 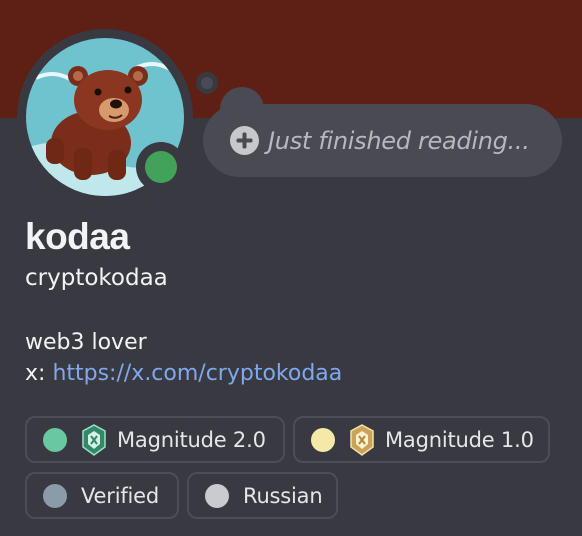 I want to click on username: cryptokodaa, so click(x=96, y=278).